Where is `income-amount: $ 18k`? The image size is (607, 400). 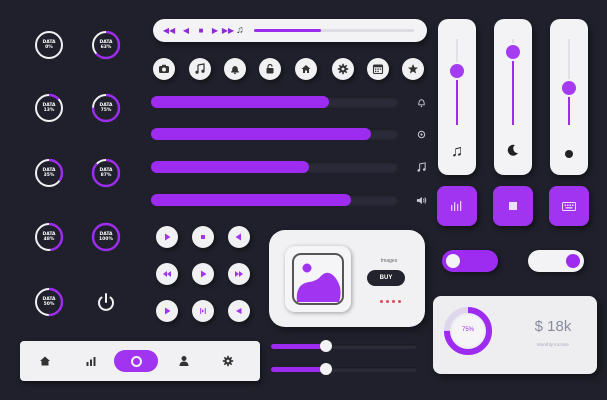 income-amount: $ 18k is located at coordinates (553, 326).